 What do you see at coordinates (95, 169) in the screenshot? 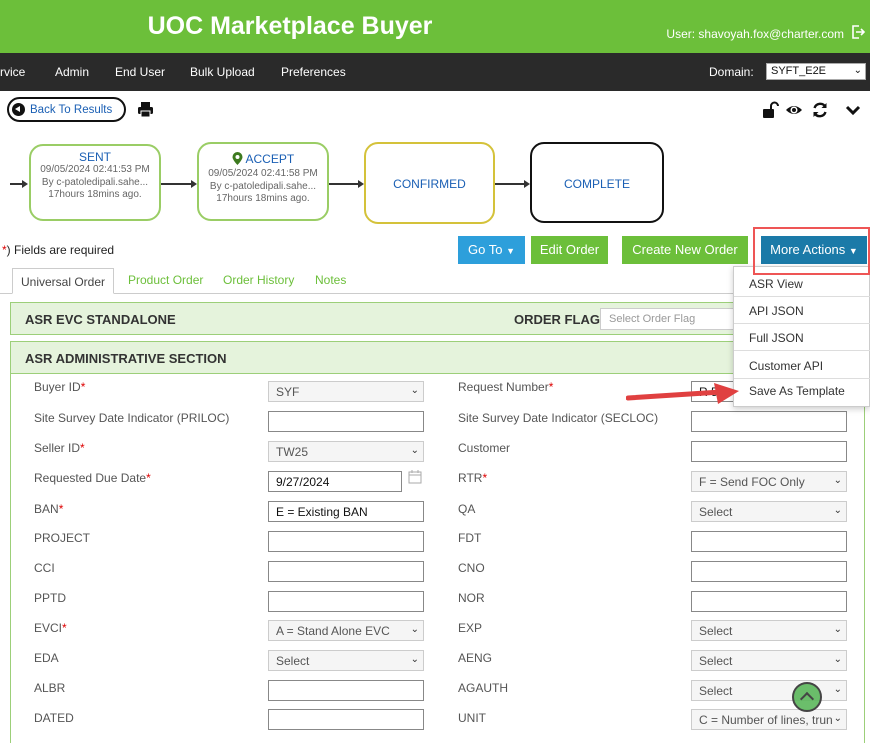
I see `workflow-date: 09/05/2024 02:41:53 PM` at bounding box center [95, 169].